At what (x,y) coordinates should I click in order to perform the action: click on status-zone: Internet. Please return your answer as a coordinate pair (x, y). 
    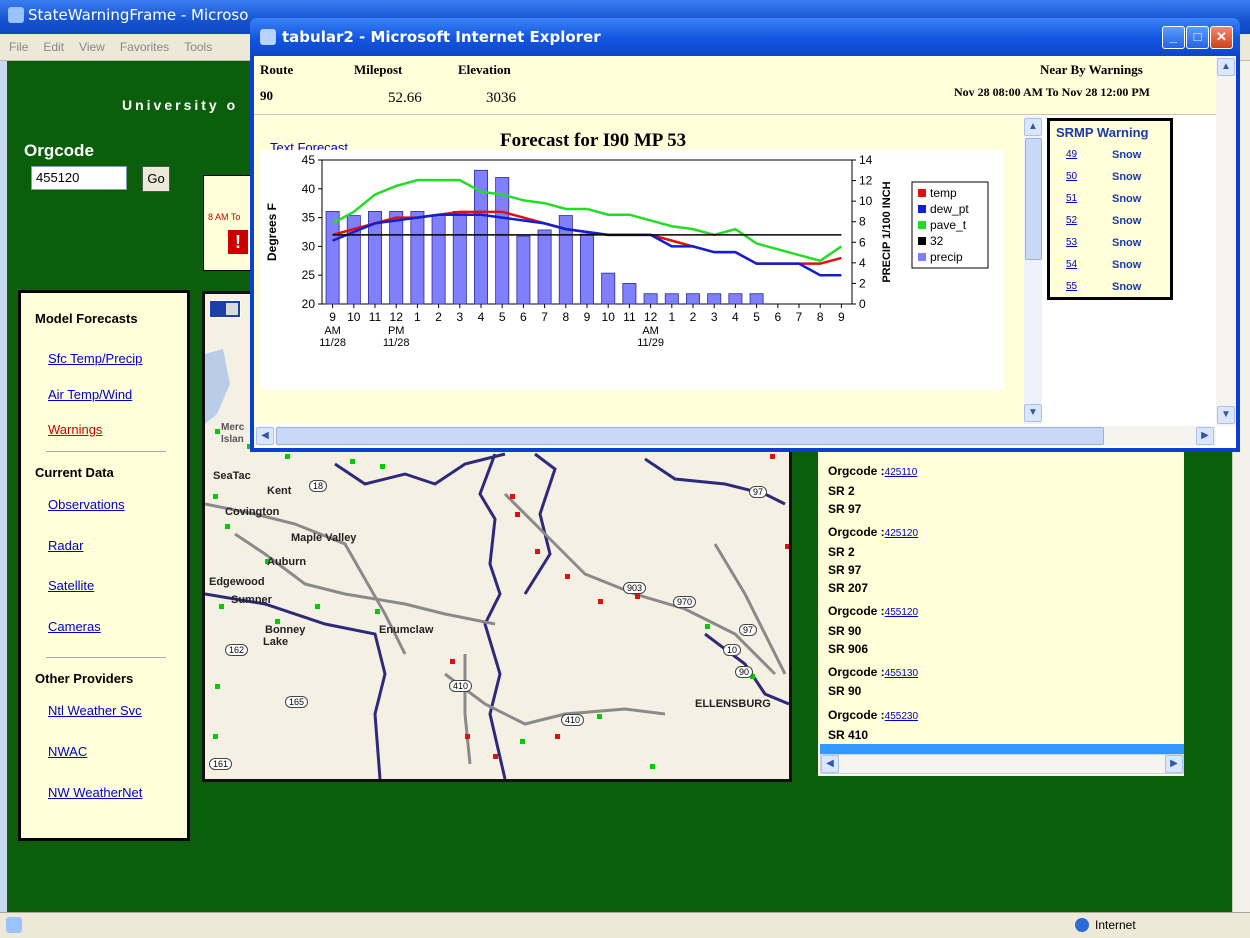
    Looking at the image, I should click on (1115, 925).